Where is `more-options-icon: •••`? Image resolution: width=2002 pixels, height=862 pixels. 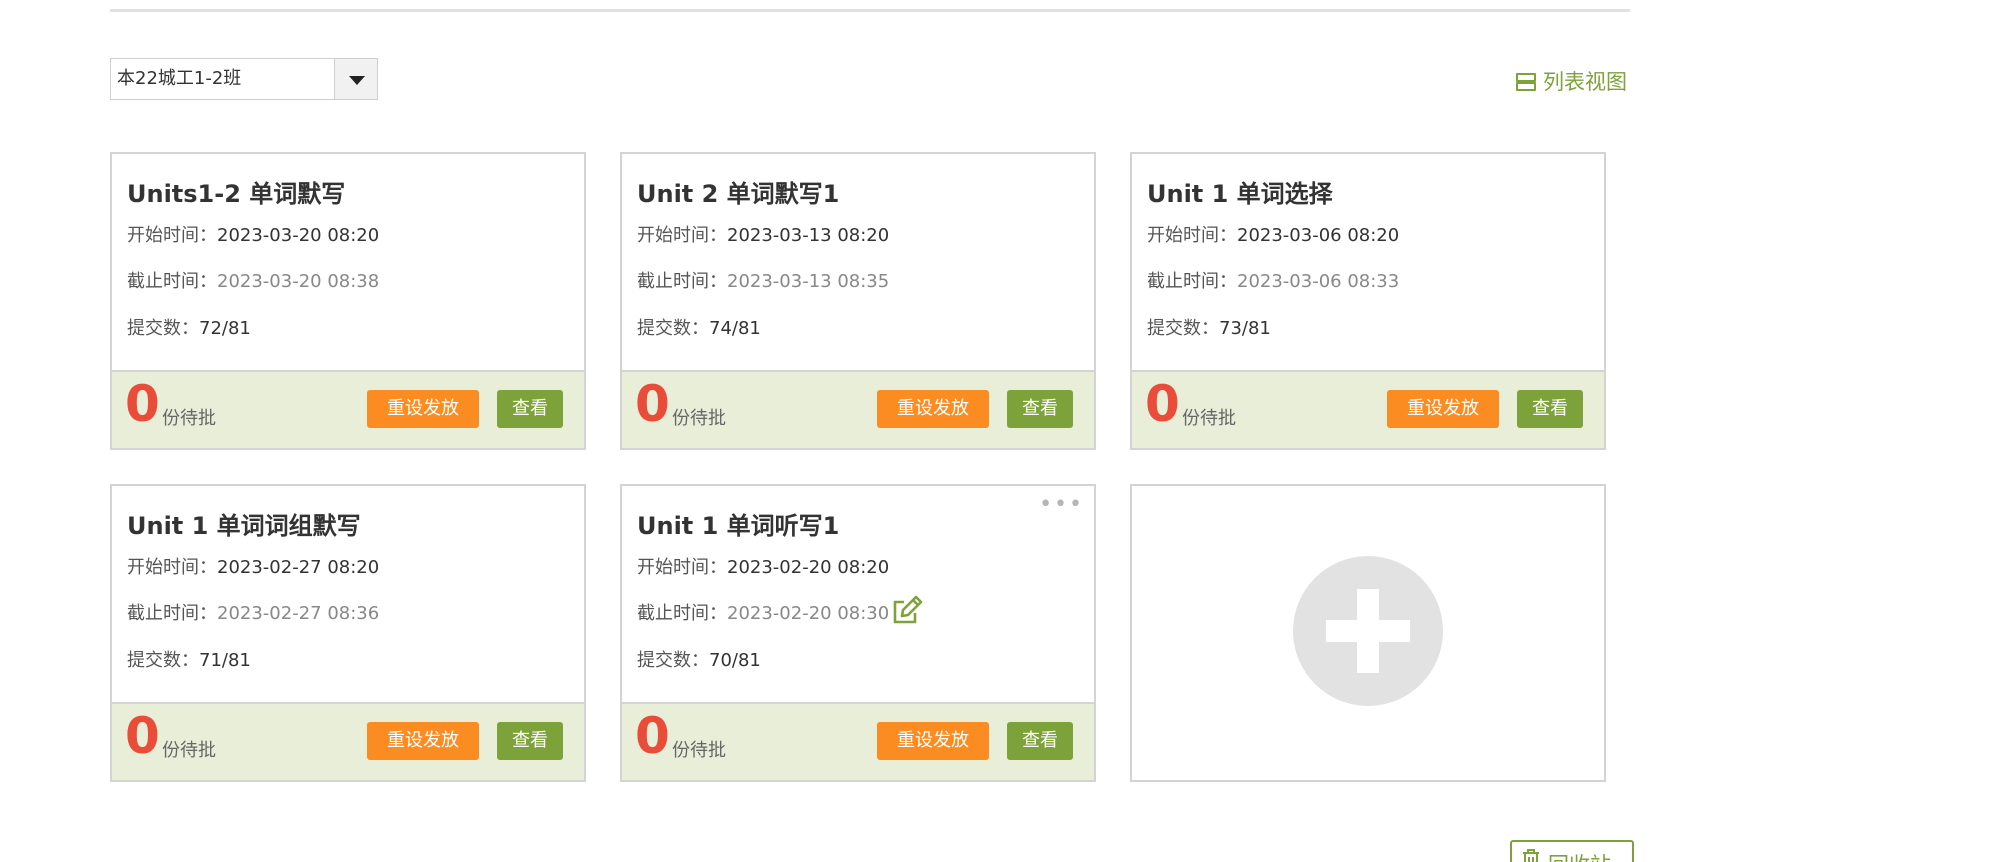
more-options-icon: ••• is located at coordinates (1061, 505).